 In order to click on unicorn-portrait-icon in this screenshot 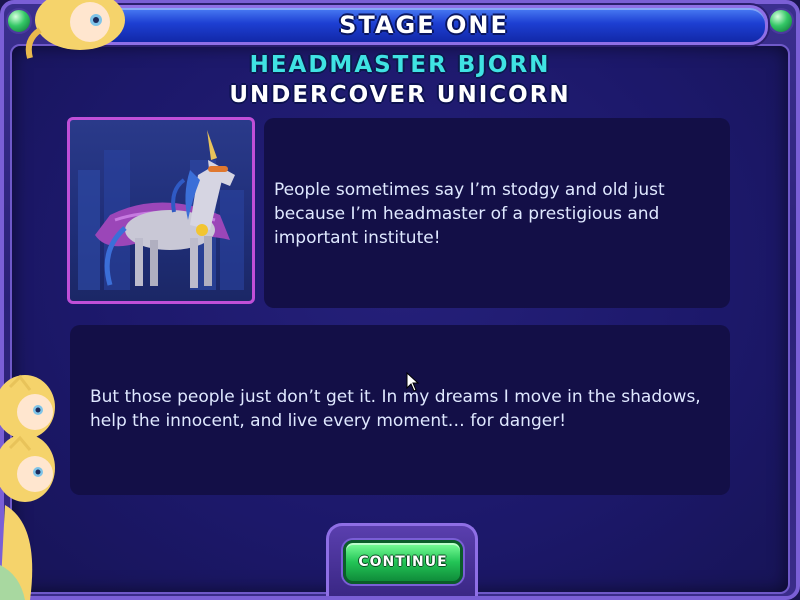, I will do `click(161, 210)`.